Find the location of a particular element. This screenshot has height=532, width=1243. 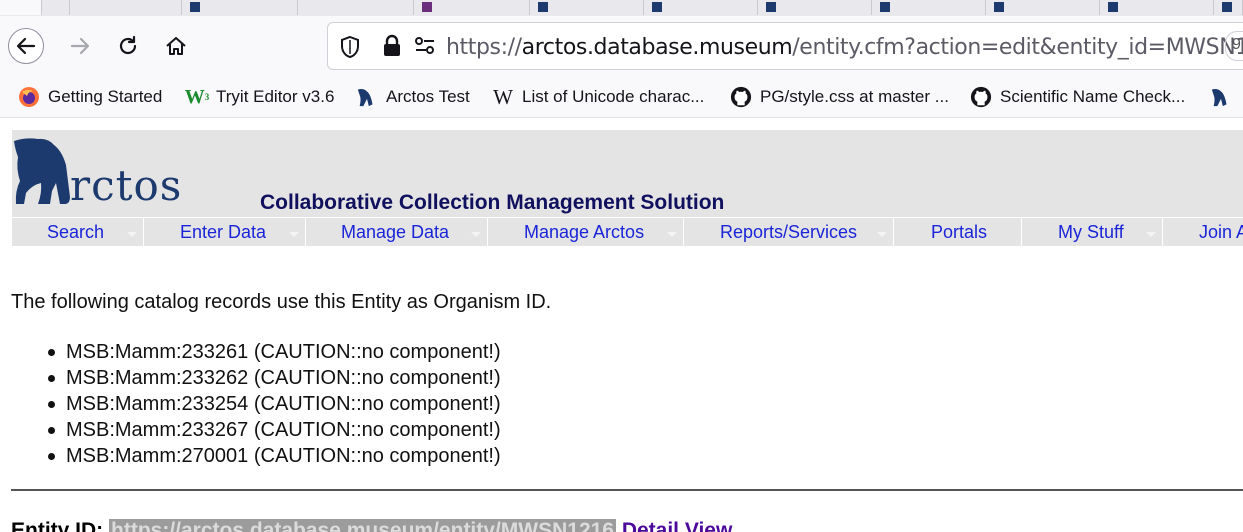

address-bar-extra-button: 9 is located at coordinates (1234, 46).